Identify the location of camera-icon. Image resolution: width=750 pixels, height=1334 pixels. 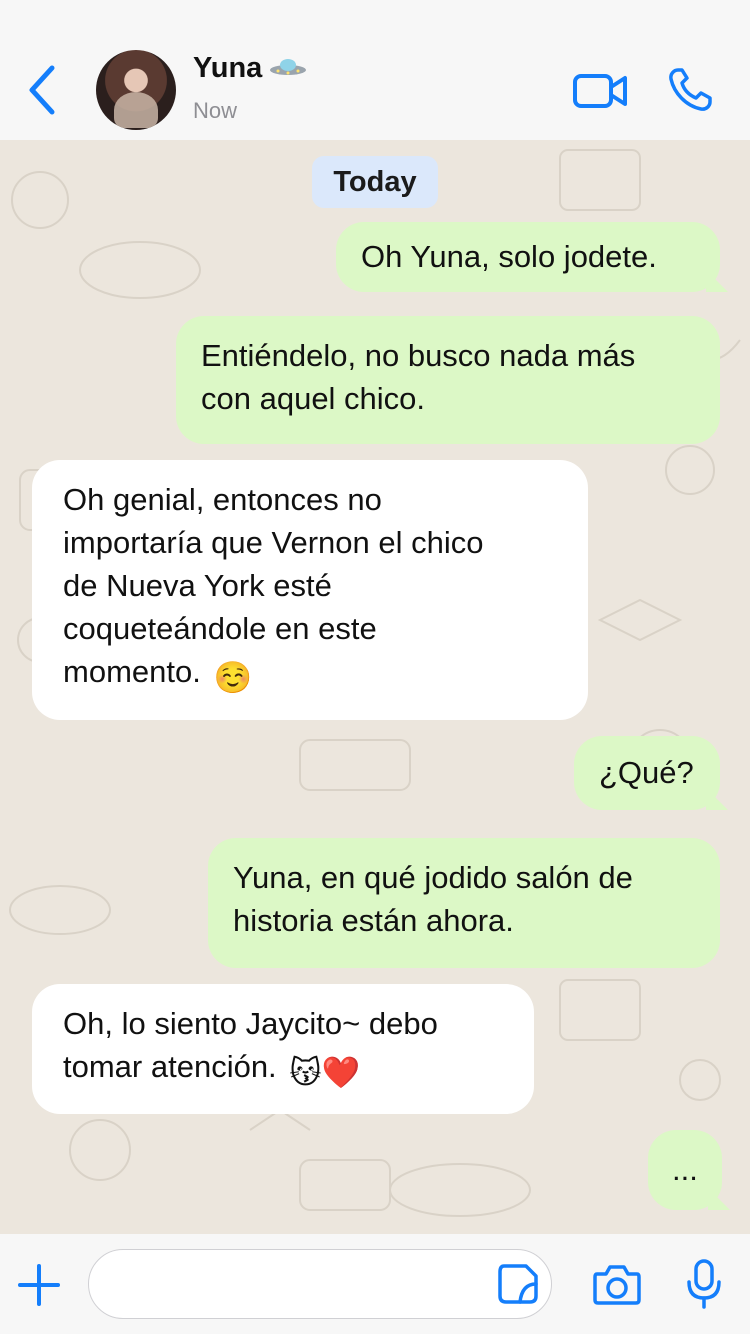
(617, 1284).